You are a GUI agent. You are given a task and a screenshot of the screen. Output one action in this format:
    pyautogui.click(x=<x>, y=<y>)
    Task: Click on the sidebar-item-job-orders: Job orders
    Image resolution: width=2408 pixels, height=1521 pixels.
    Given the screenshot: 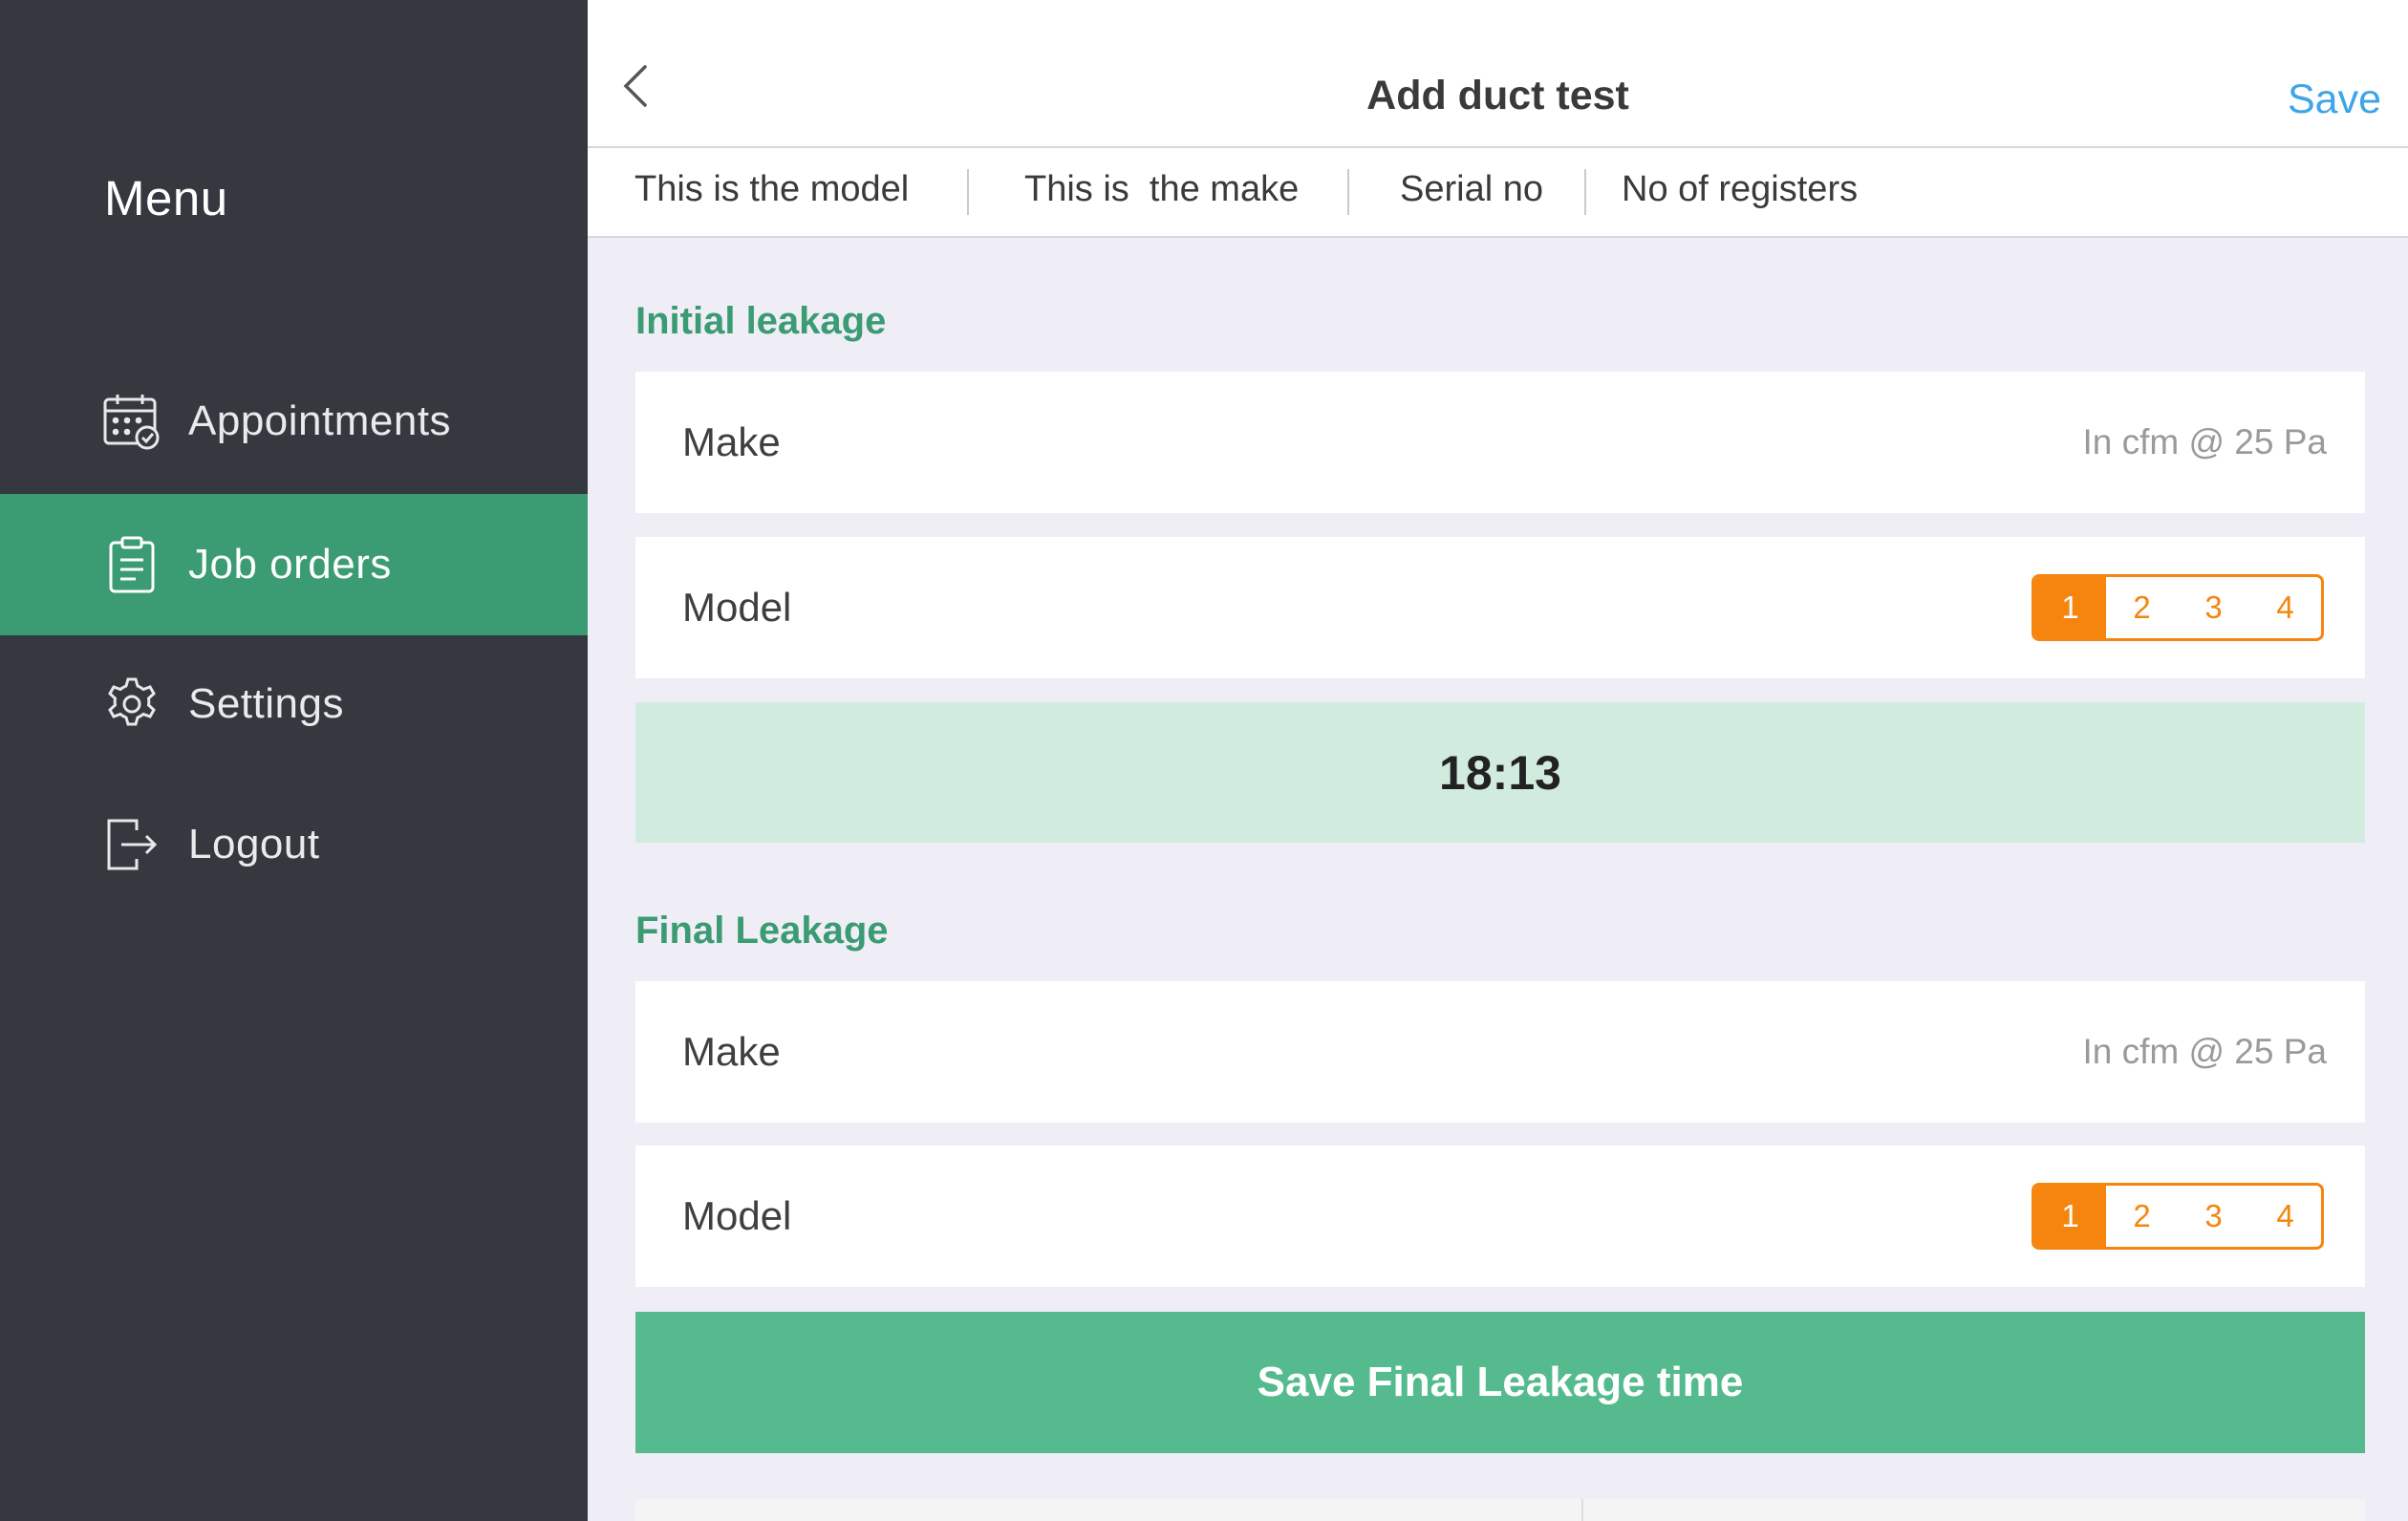 What is the action you would take?
    pyautogui.click(x=294, y=564)
    